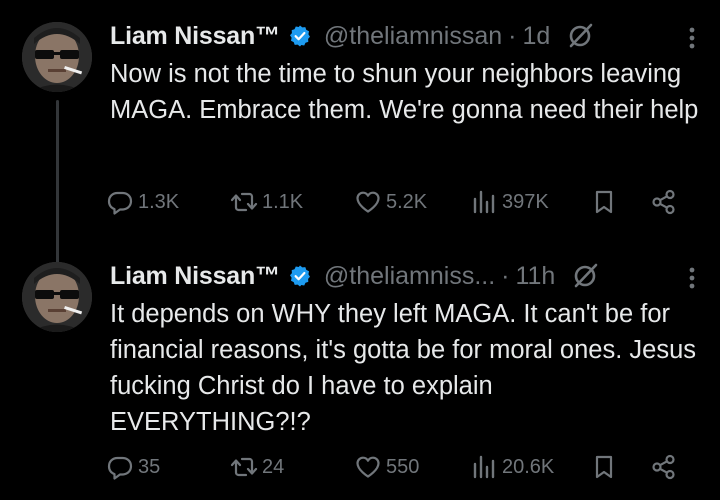 This screenshot has height=500, width=720. I want to click on timestamp: 1d, so click(536, 36).